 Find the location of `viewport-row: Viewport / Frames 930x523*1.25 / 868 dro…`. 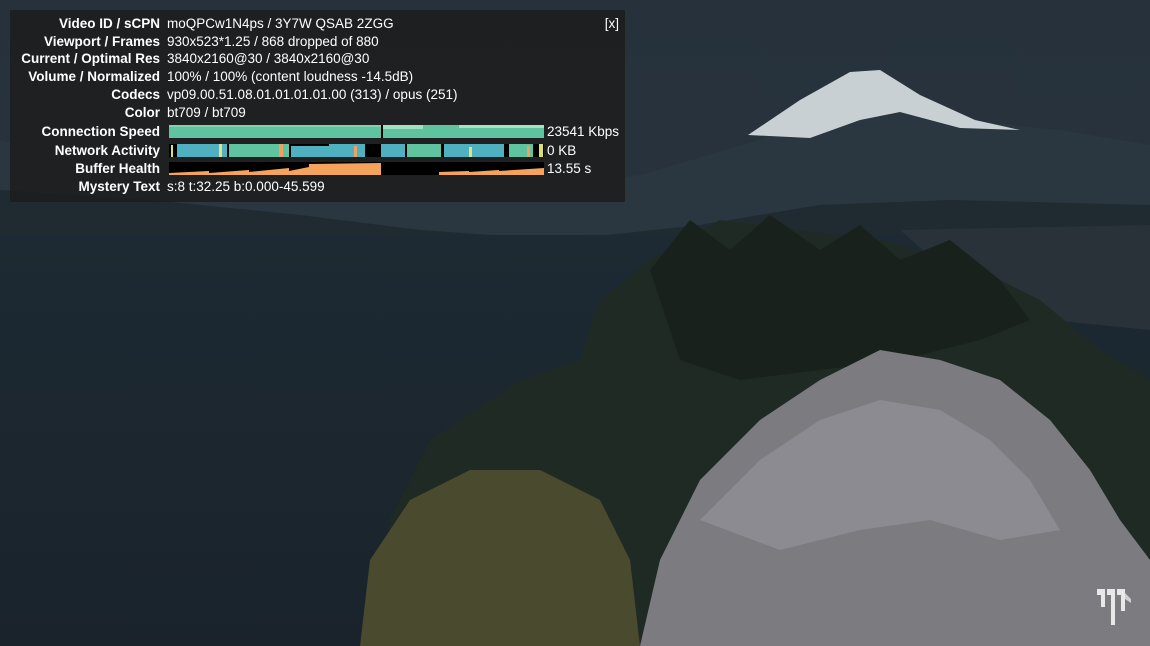

viewport-row: Viewport / Frames 930x523*1.25 / 868 dro… is located at coordinates (317, 42).